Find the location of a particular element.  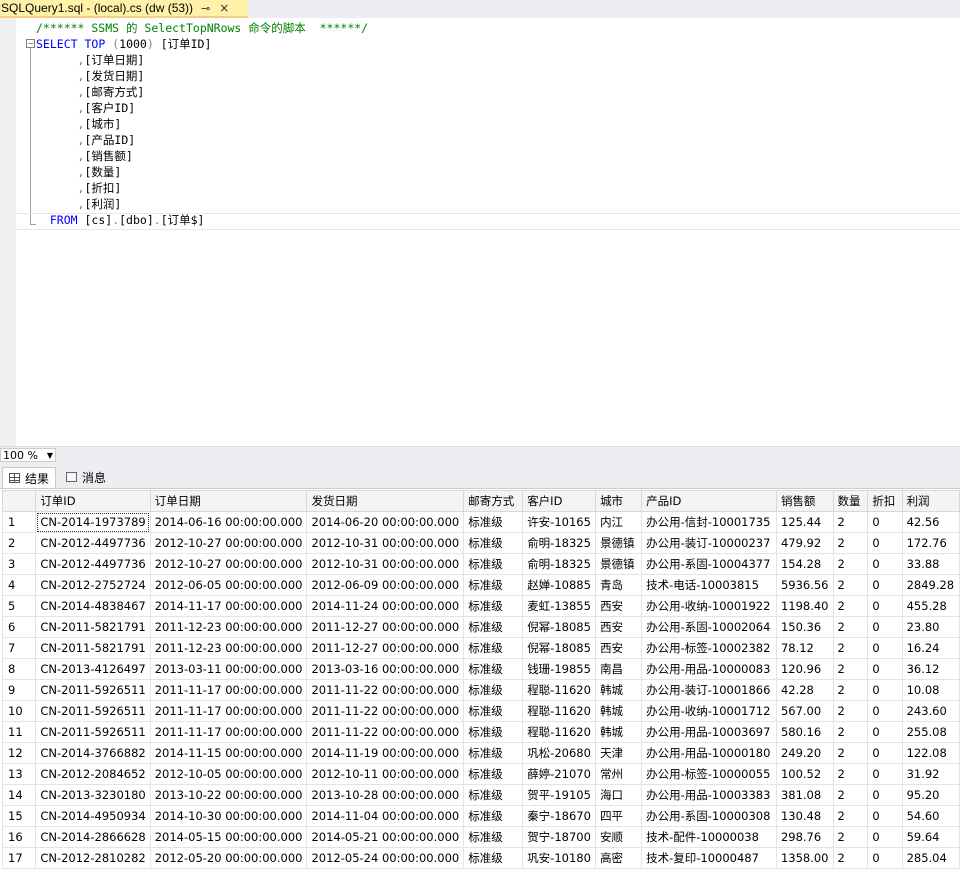

table-cell: 122.08 is located at coordinates (930, 753).